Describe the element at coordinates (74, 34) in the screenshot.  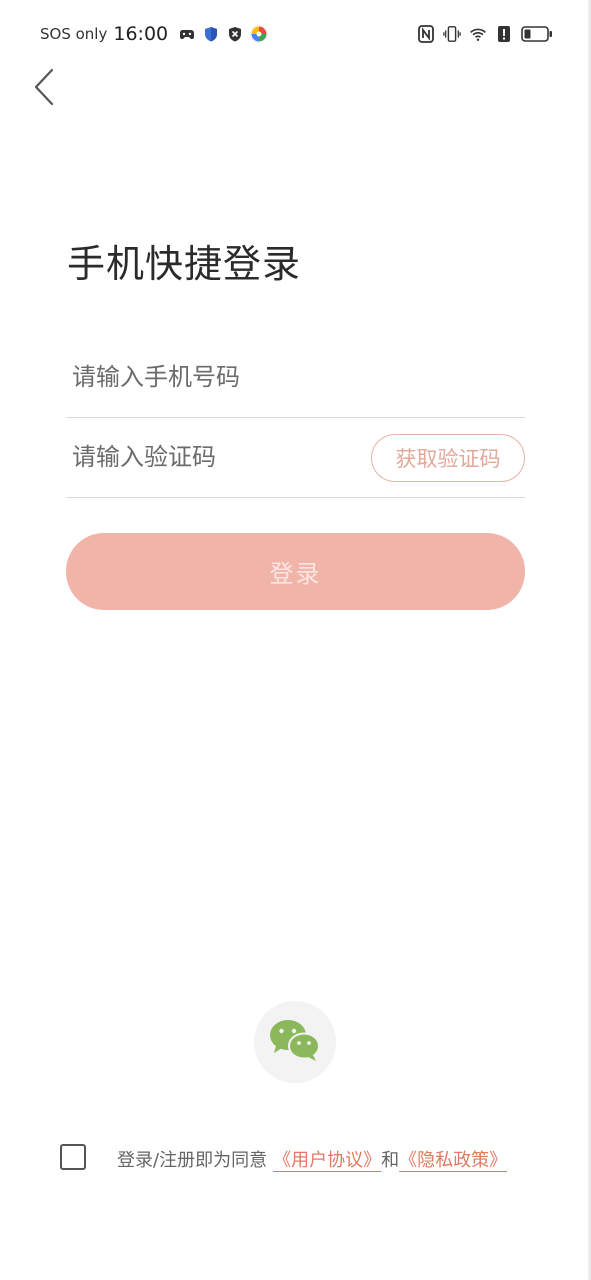
I see `carrier-text: SOS only` at that location.